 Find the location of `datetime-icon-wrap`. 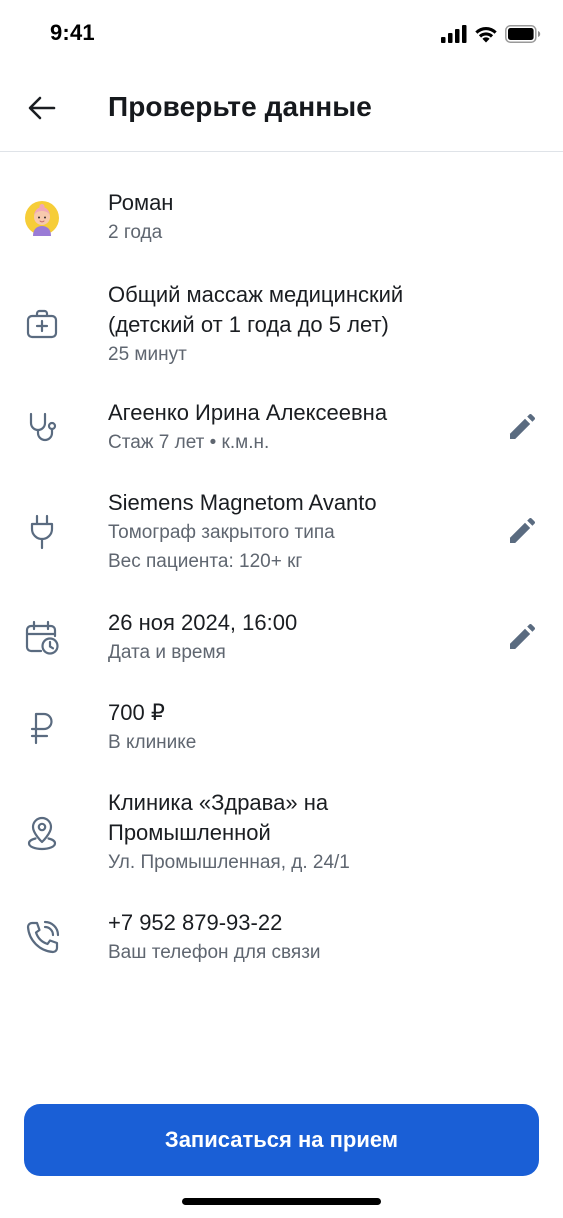

datetime-icon-wrap is located at coordinates (42, 638).